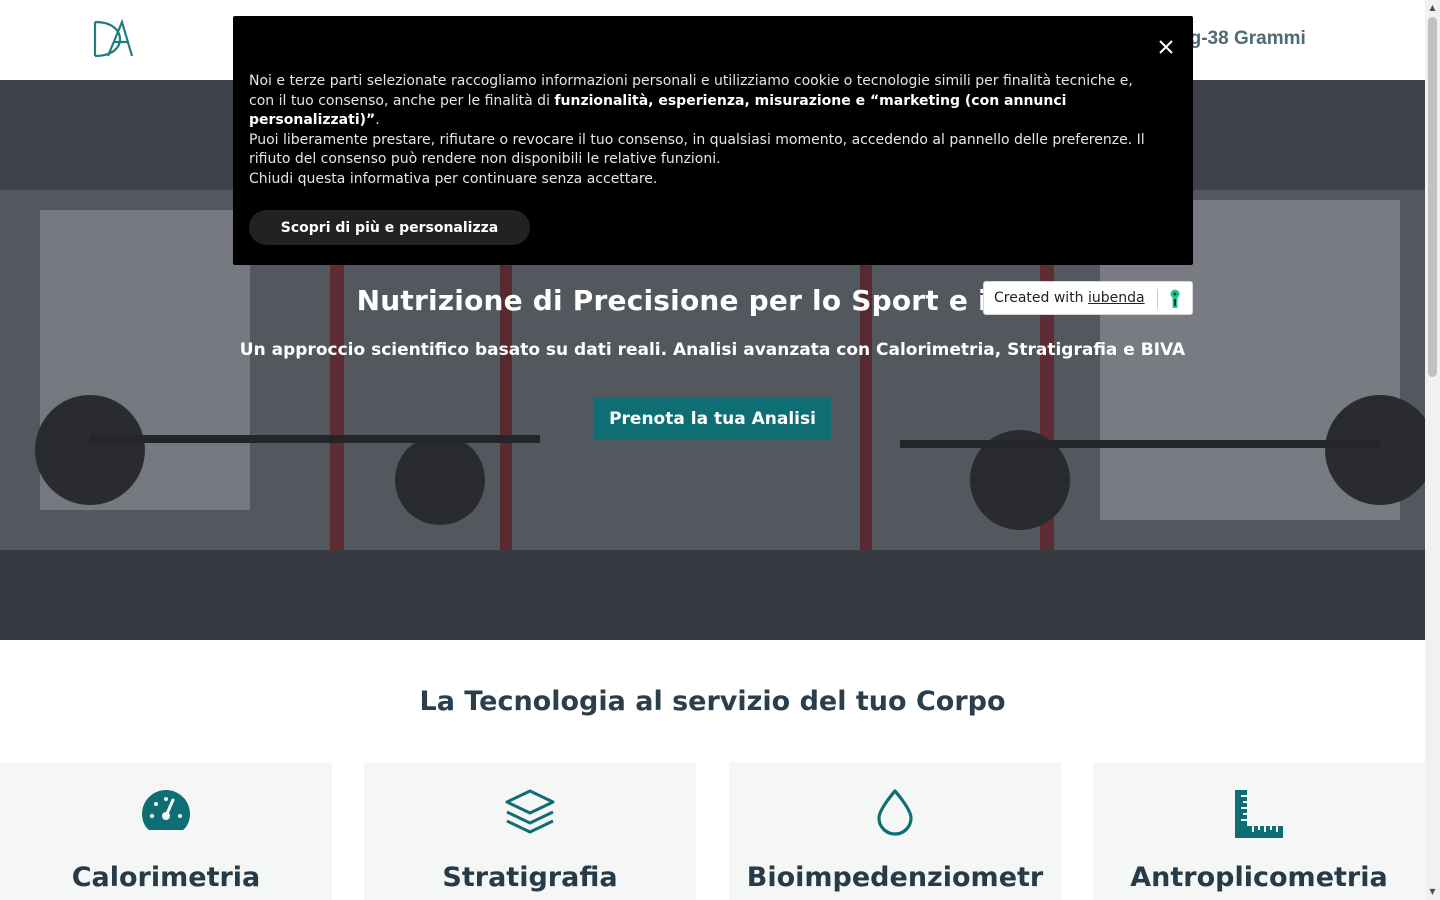 The image size is (1440, 900). Describe the element at coordinates (712, 418) in the screenshot. I see `book-analysis-button: Prenota la tua Analisi` at that location.